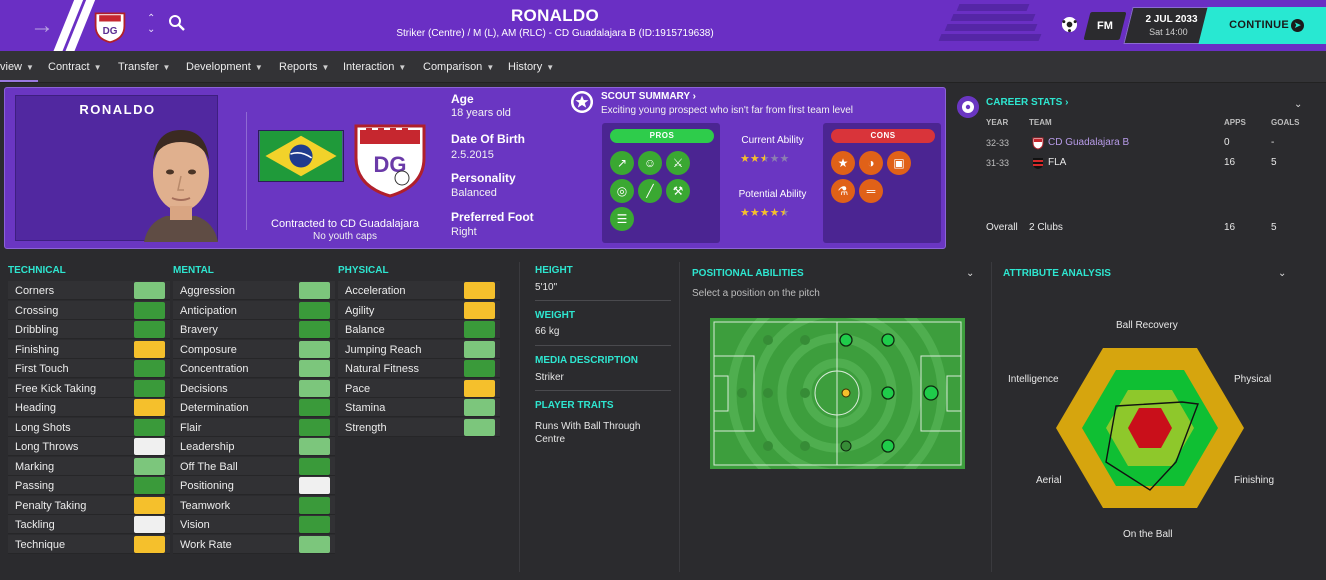  I want to click on potential-ability-stars: ★★★★★, so click(764, 212).